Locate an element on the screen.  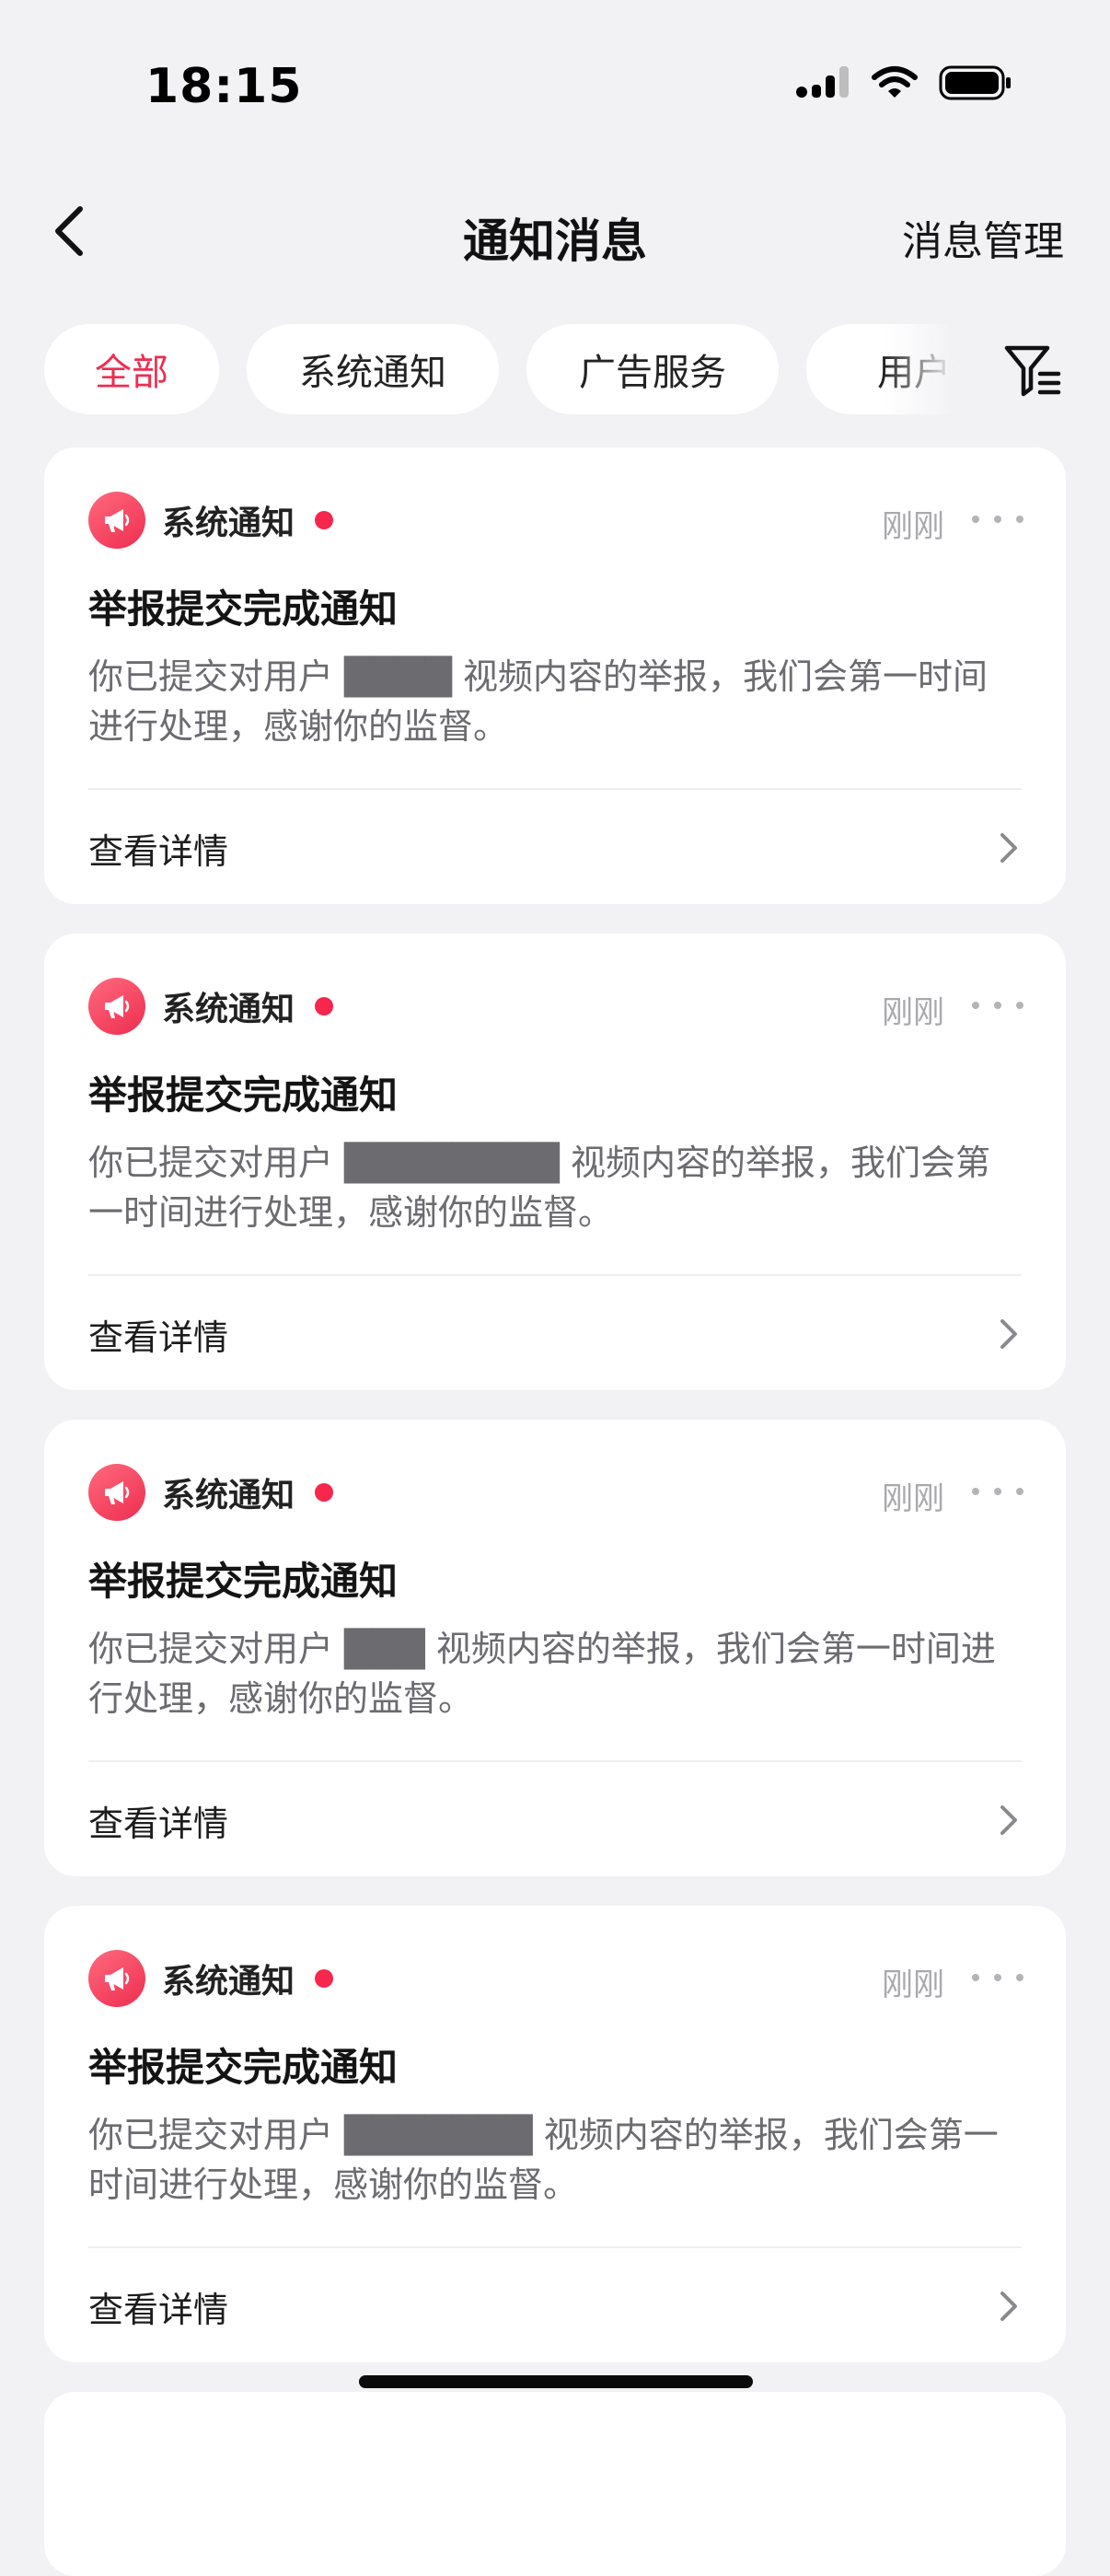
notification-card-partial is located at coordinates (555, 2484).